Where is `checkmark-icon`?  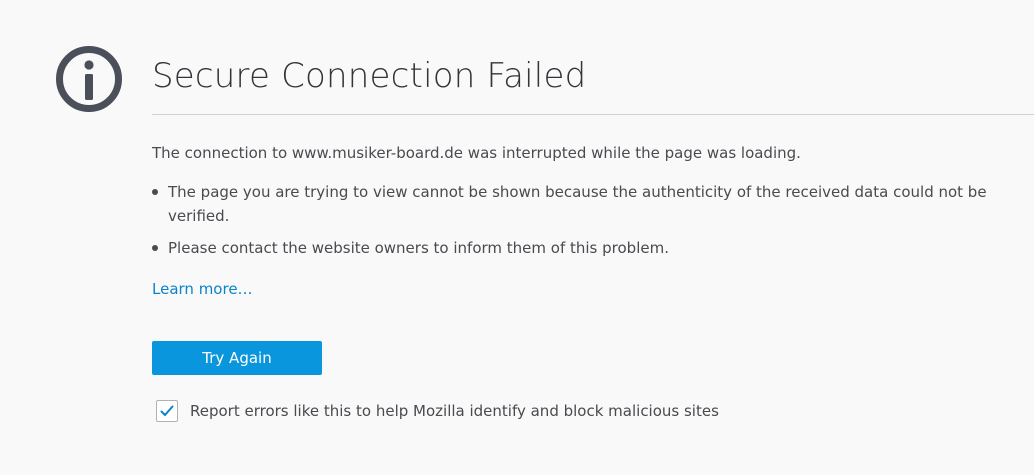
checkmark-icon is located at coordinates (167, 410).